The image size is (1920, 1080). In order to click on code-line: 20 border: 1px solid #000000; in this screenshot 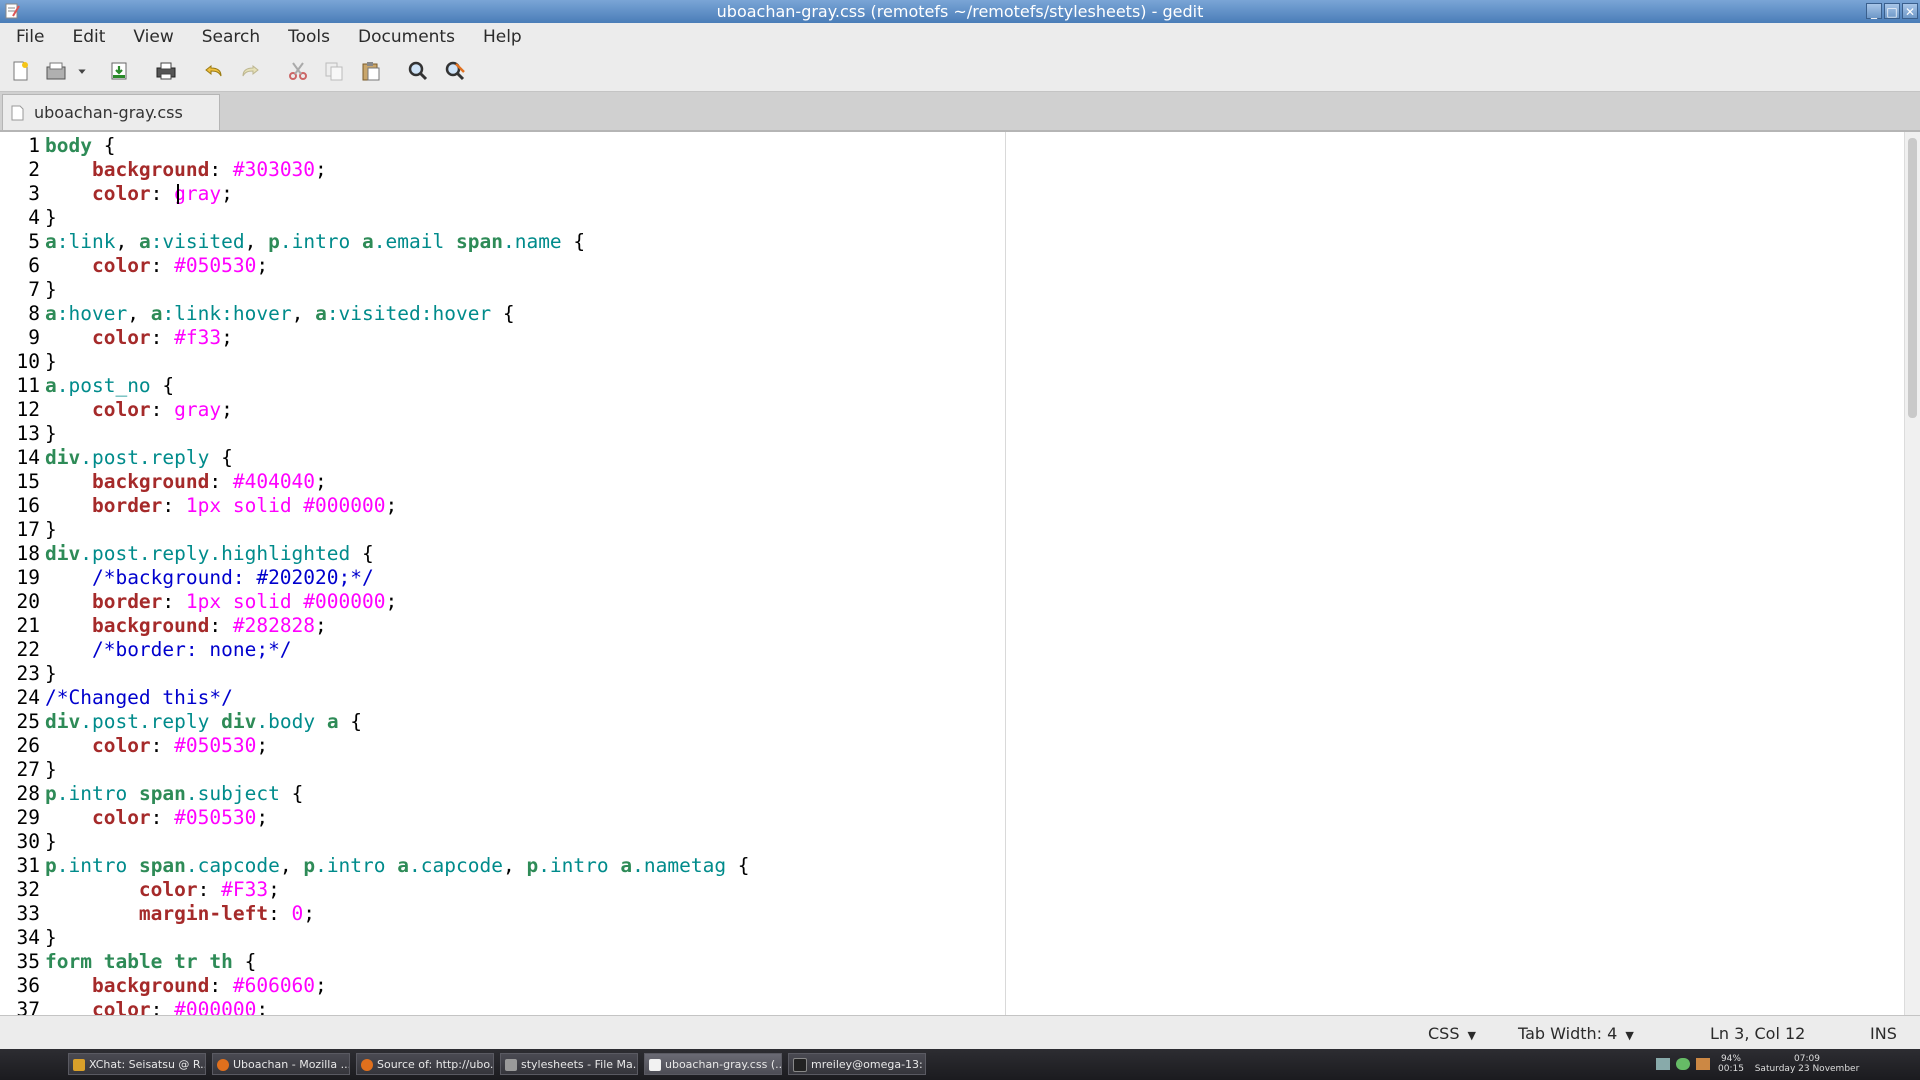, I will do `click(500, 602)`.